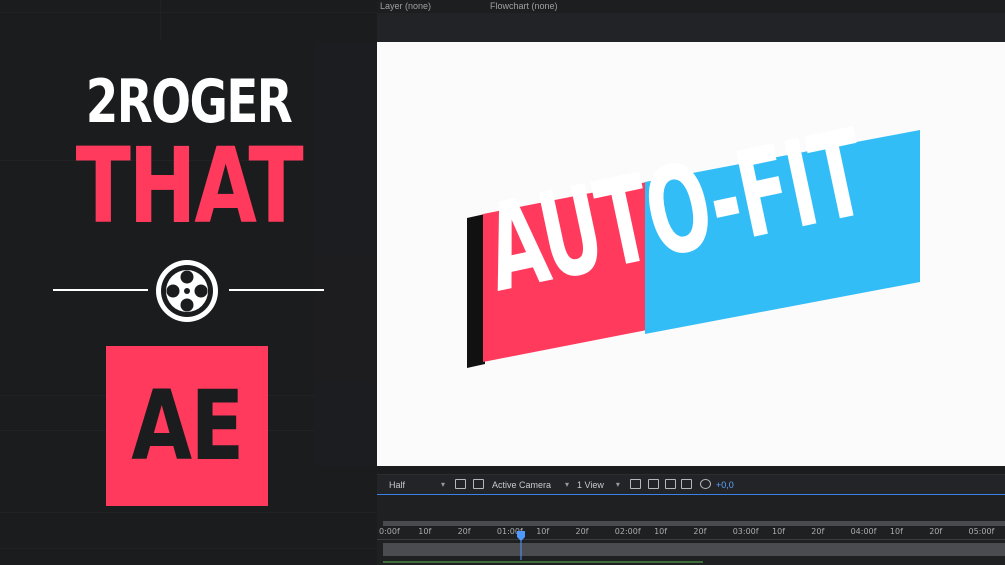 This screenshot has width=1005, height=565. I want to click on layer-track, so click(543, 562).